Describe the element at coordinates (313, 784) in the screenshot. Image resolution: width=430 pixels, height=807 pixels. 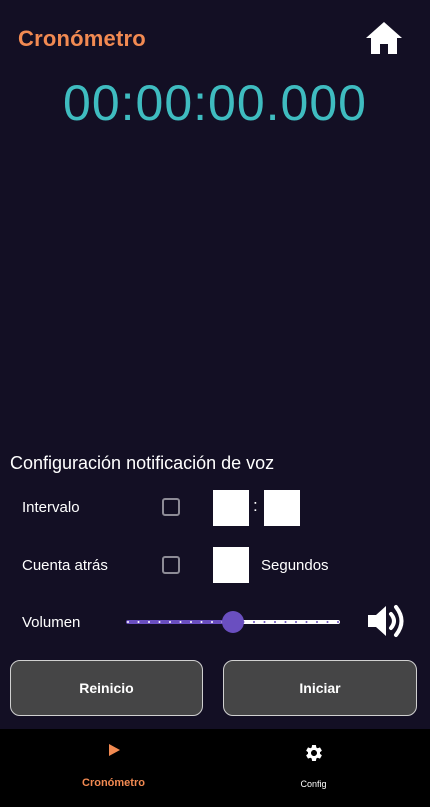
I see `nav-label-config: Config` at that location.